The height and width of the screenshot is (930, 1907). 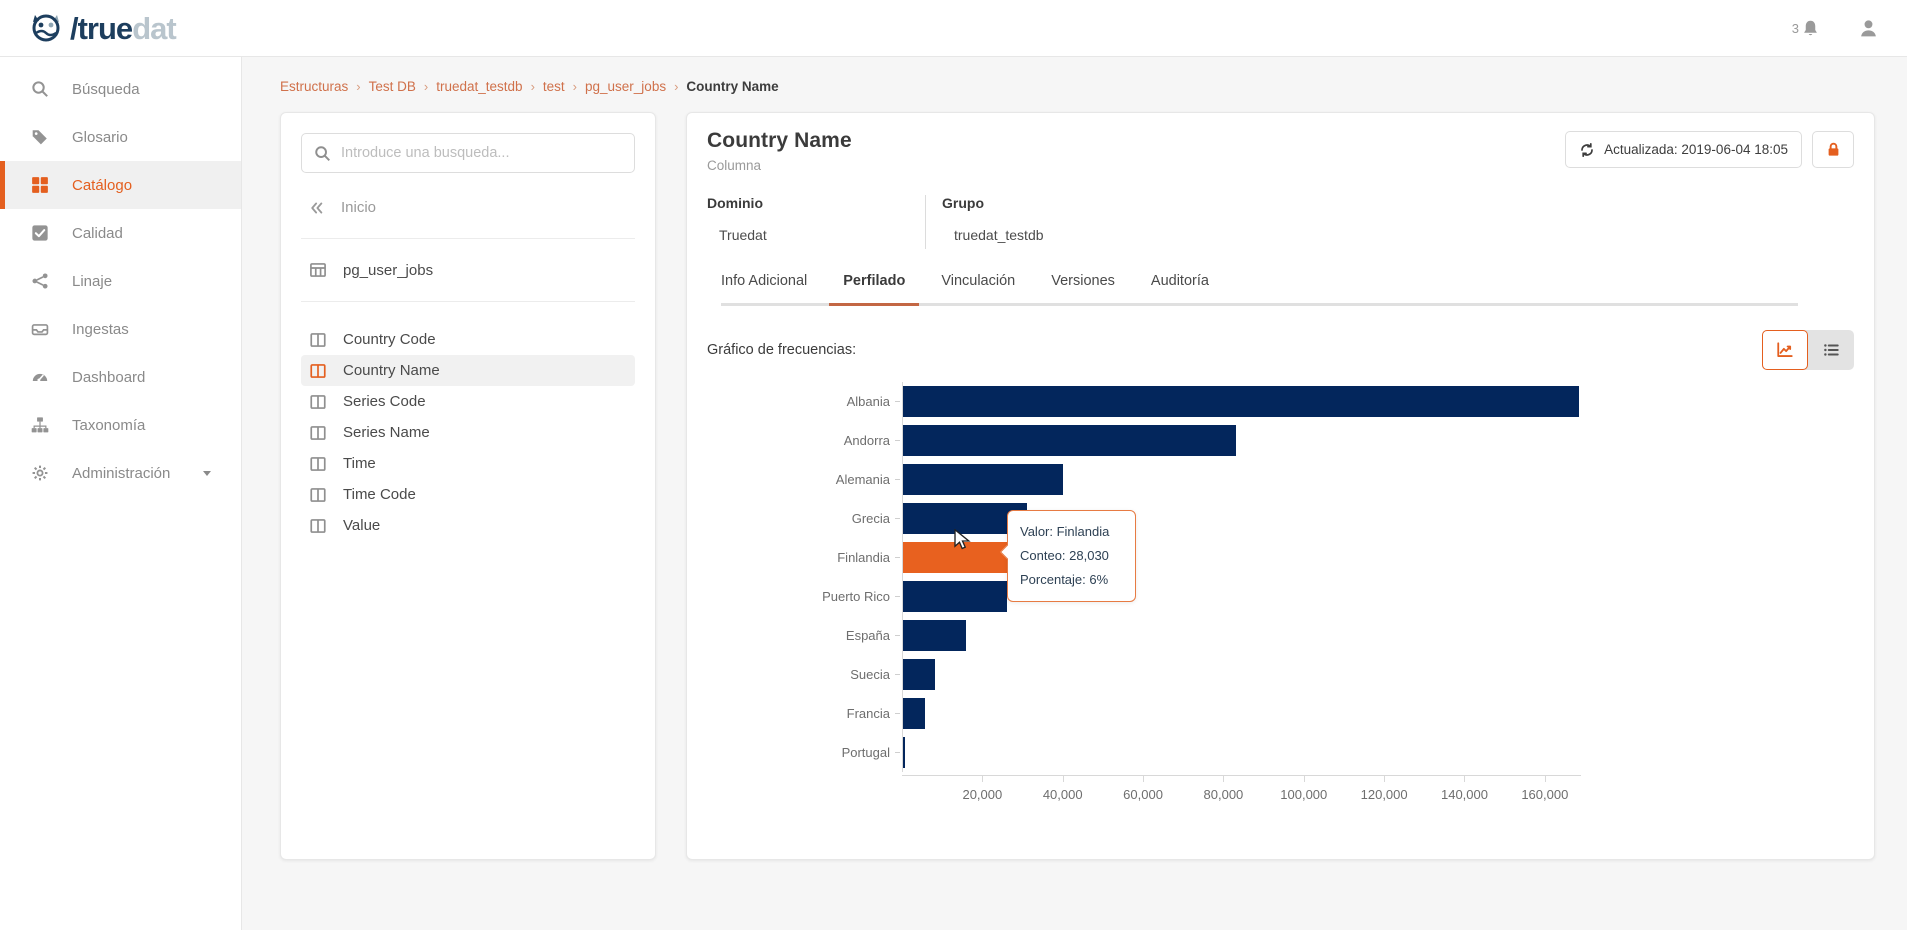 I want to click on category-label: Puerto Rico, so click(x=804, y=596).